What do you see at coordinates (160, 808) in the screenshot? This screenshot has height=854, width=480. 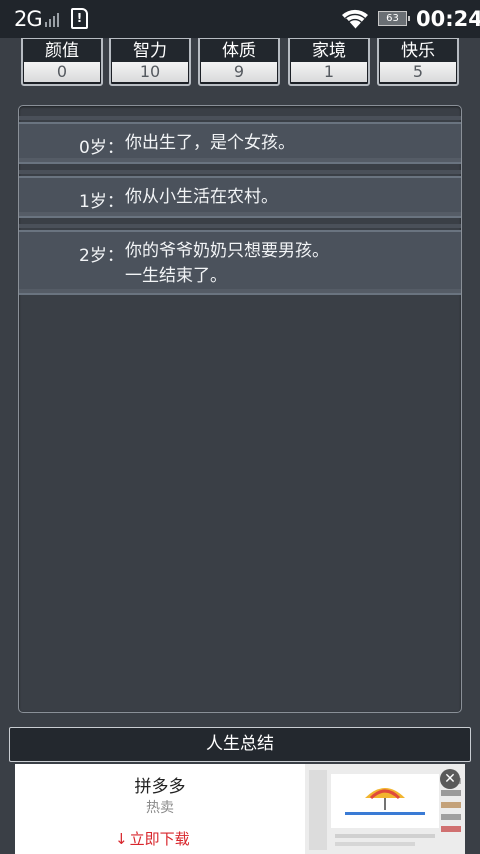 I see `ad-subtitle: 热卖` at bounding box center [160, 808].